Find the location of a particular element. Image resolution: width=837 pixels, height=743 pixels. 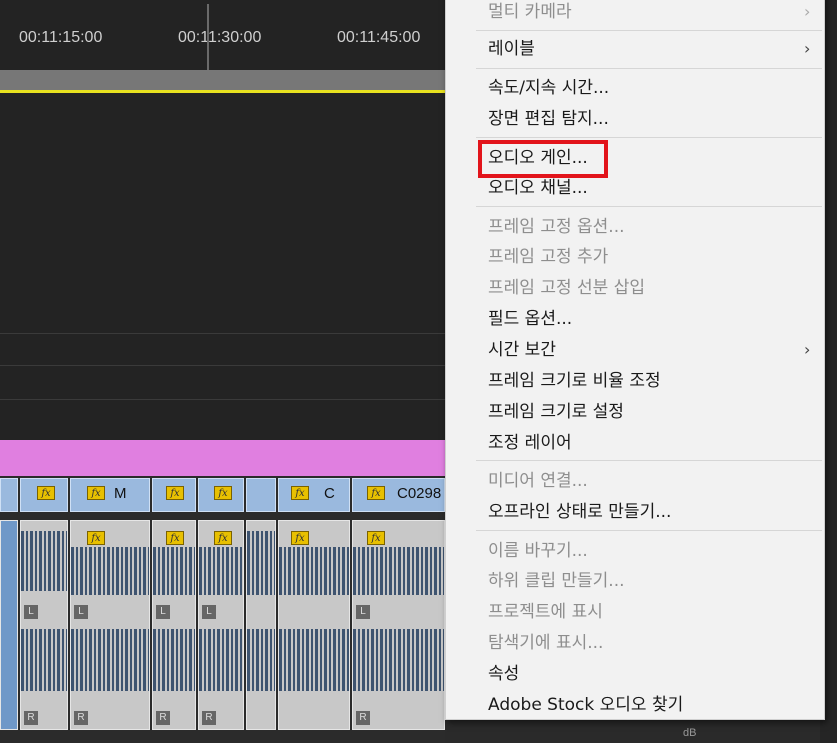

audio-clip: fx is located at coordinates (314, 625).